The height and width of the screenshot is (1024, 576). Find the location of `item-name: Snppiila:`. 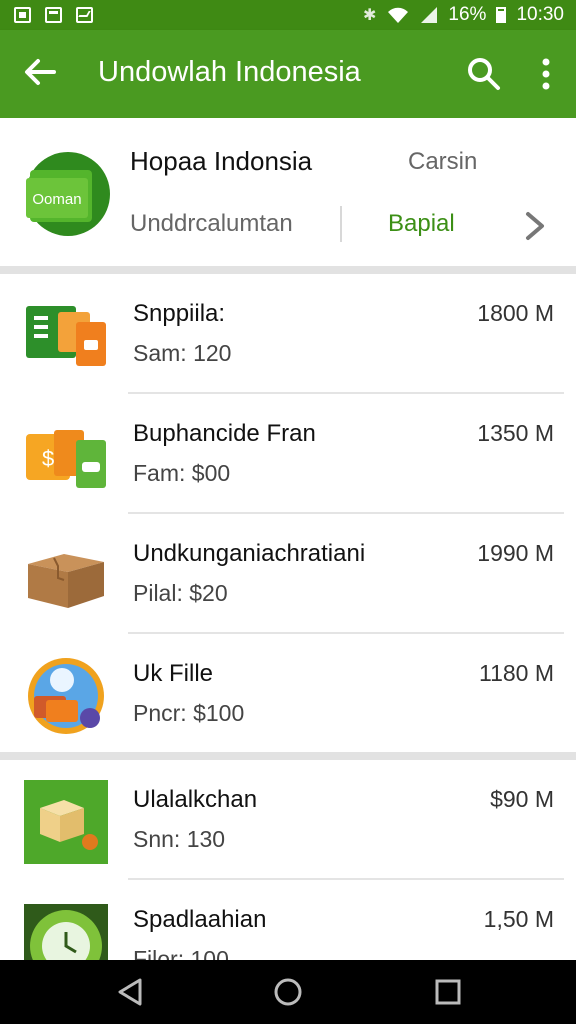

item-name: Snppiila: is located at coordinates (179, 313).